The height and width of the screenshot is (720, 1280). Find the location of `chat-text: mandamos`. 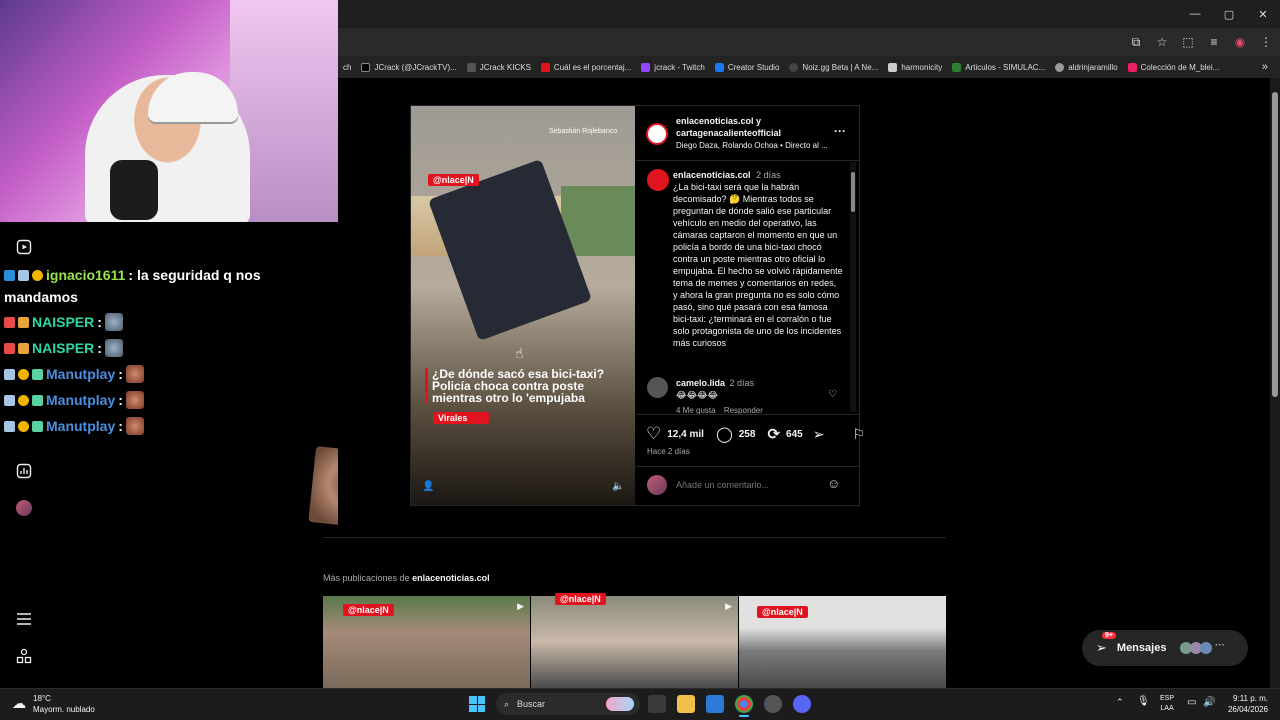

chat-text: mandamos is located at coordinates (41, 297).